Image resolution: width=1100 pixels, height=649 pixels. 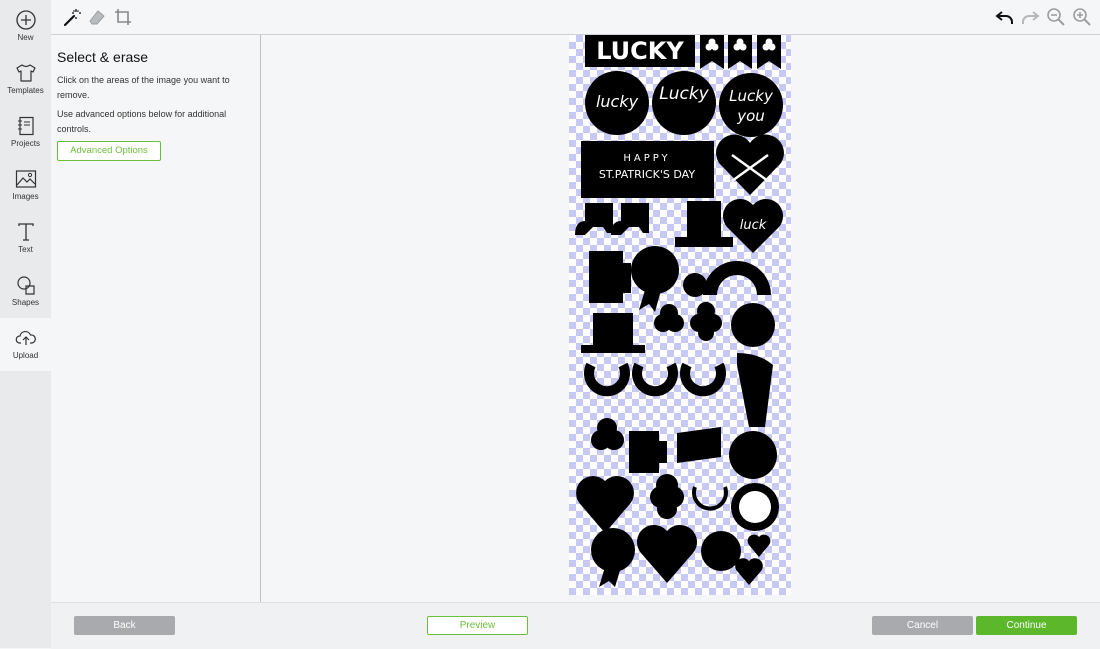 What do you see at coordinates (1005, 17) in the screenshot?
I see `undo-icon` at bounding box center [1005, 17].